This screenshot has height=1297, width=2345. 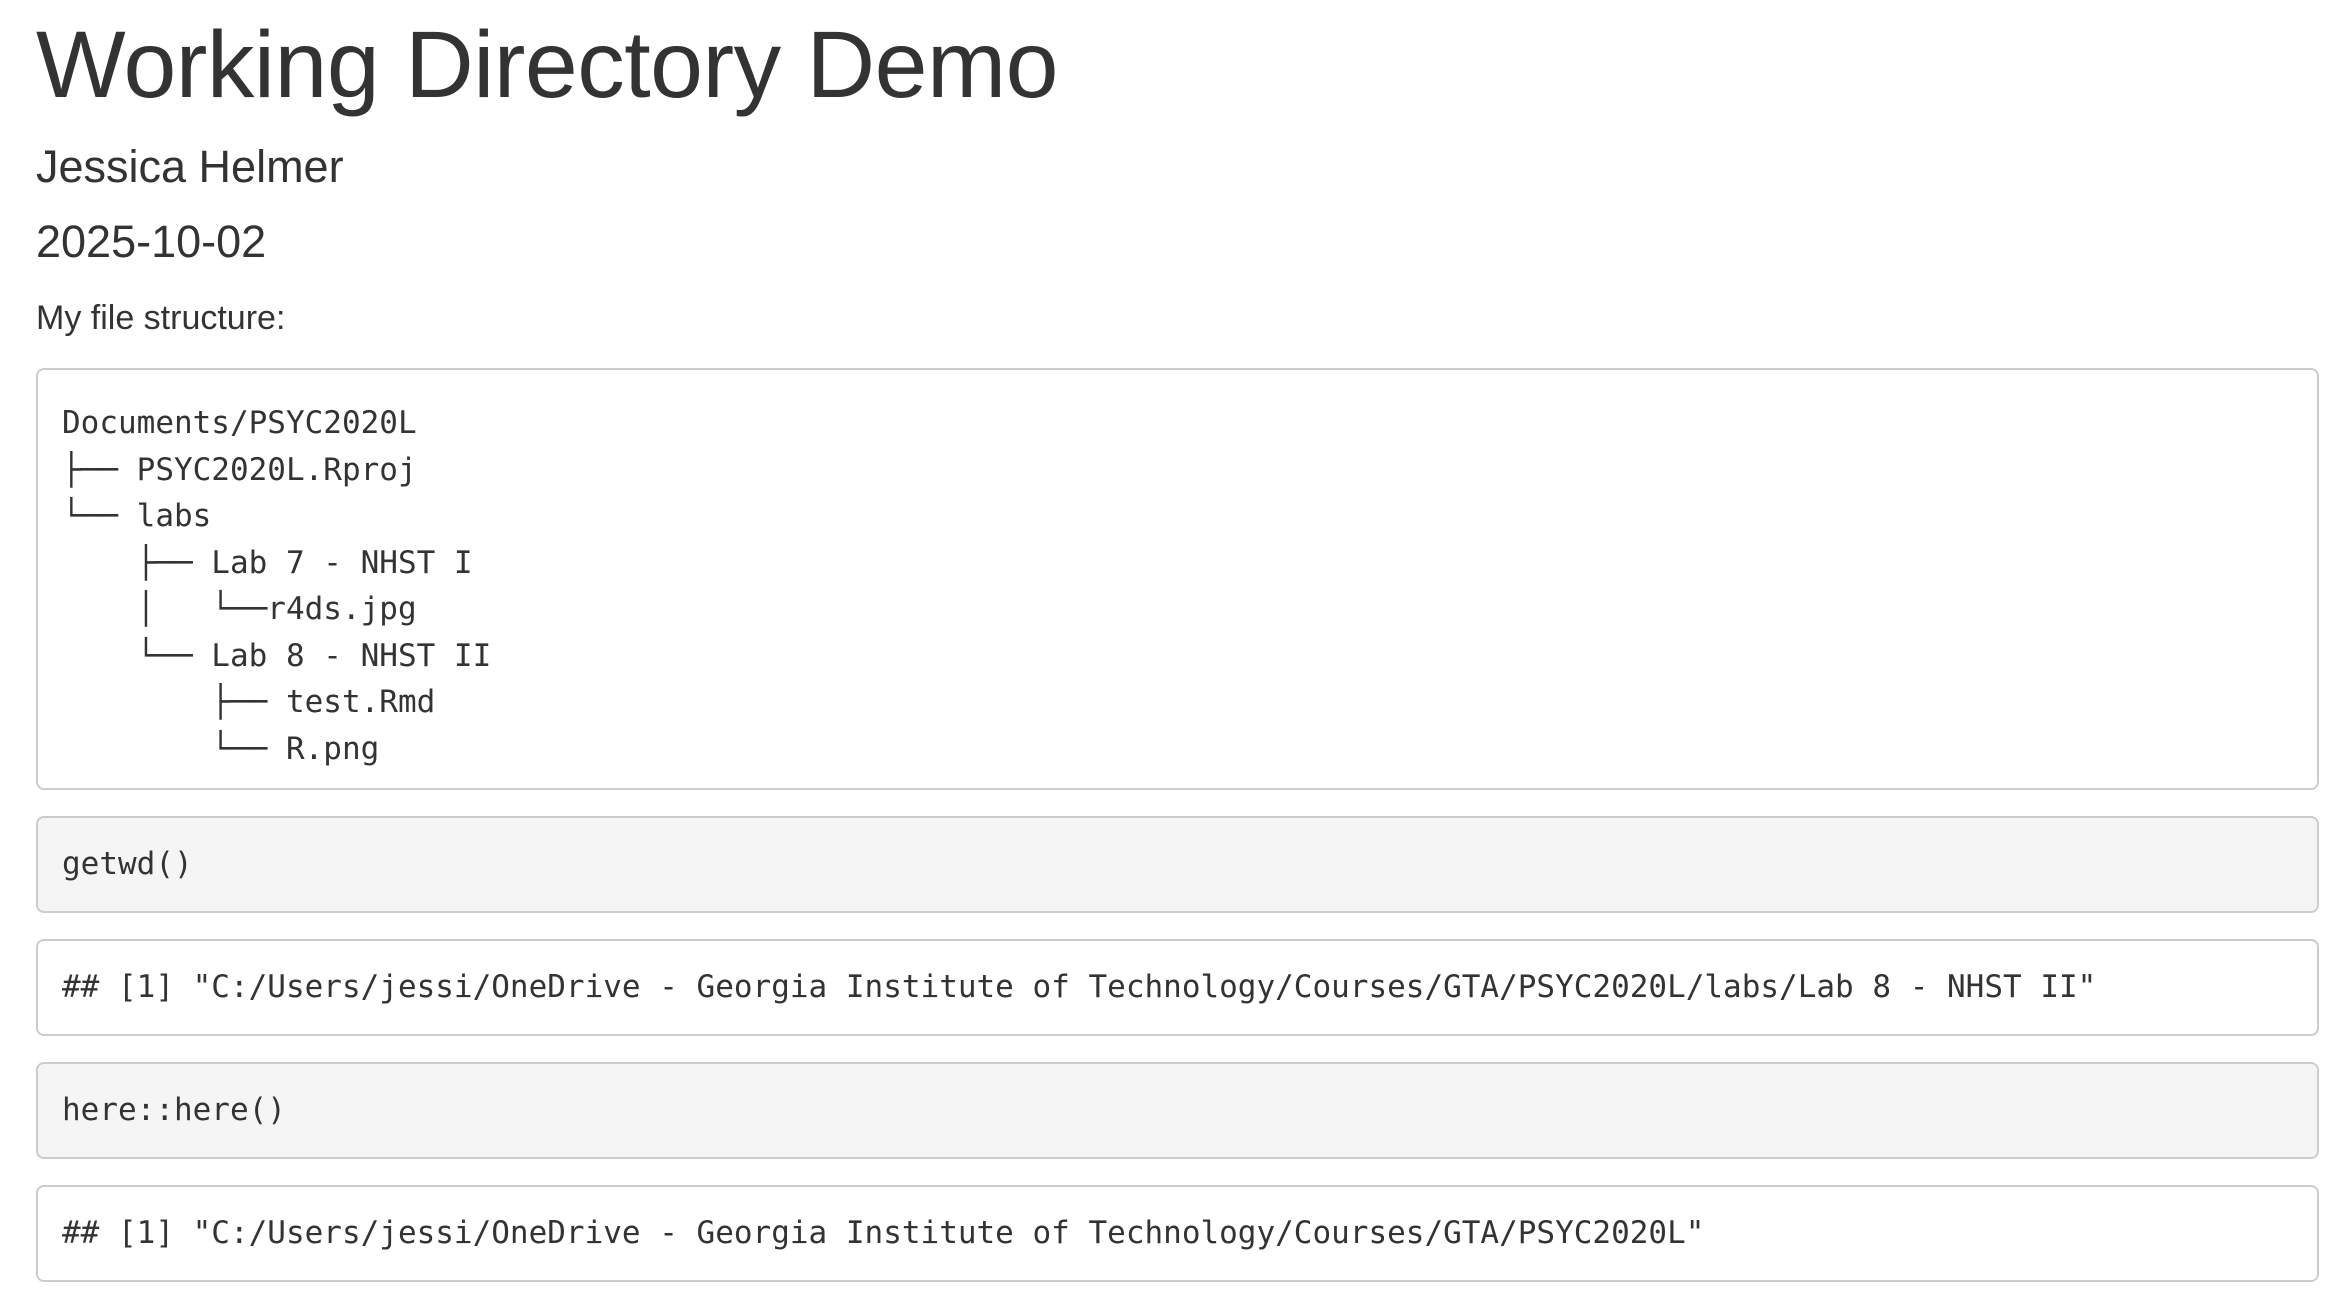 I want to click on file-tree-line: ├── PSYC2020L.Rproj, so click(x=239, y=469).